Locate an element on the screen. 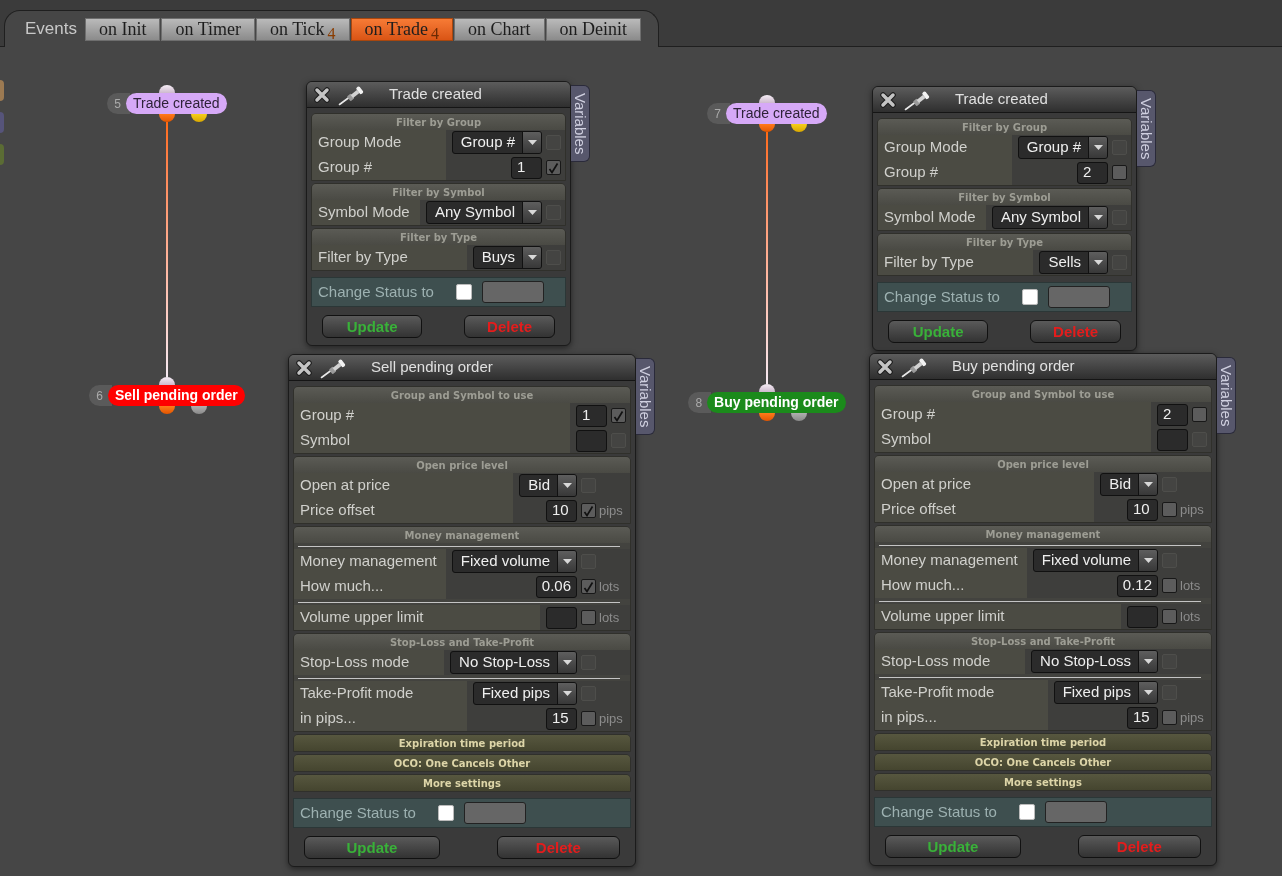 This screenshot has width=1282, height=876. event-tab: on Timer is located at coordinates (208, 29).